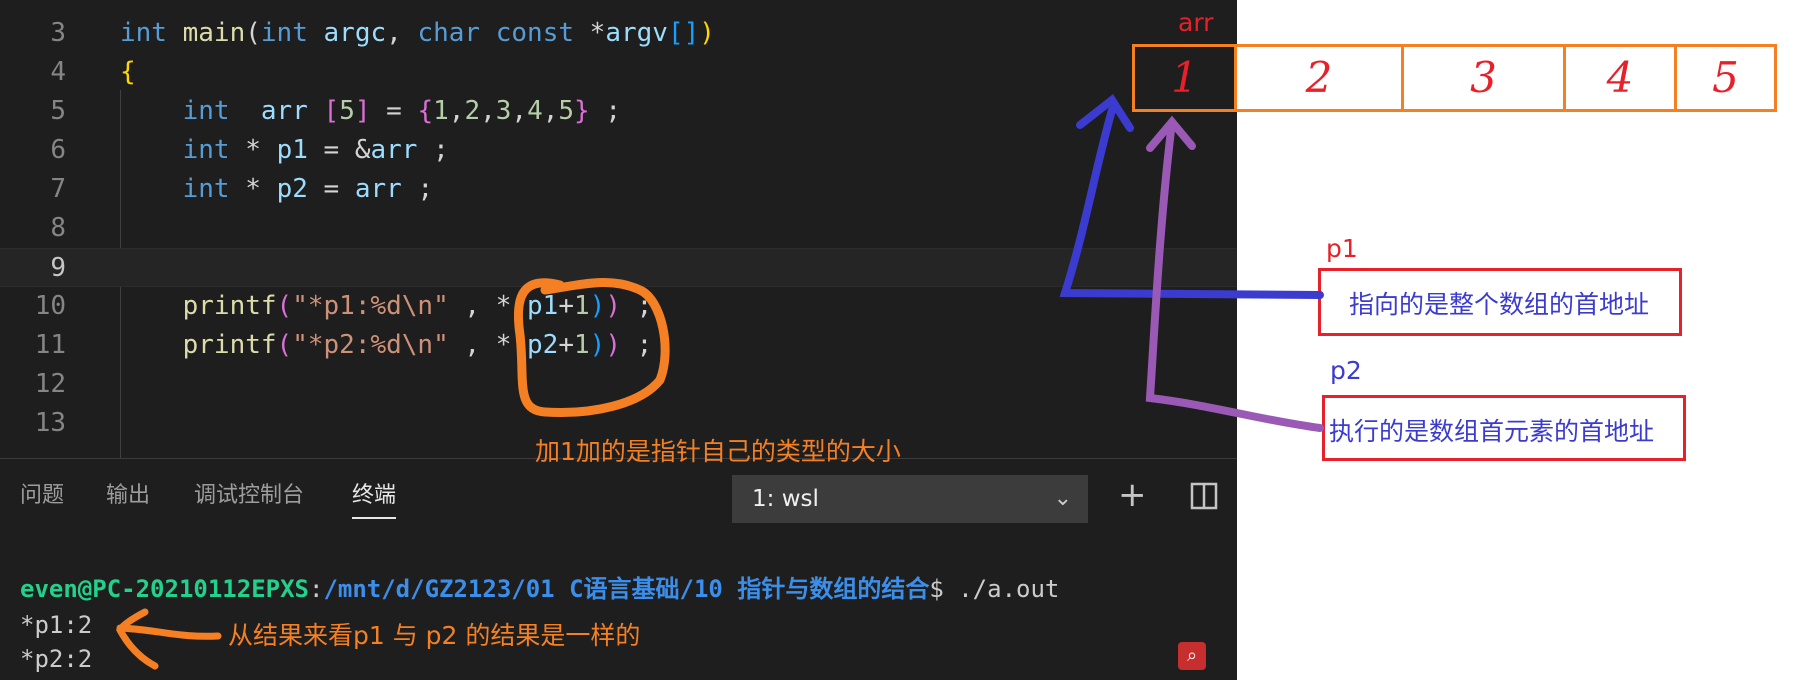 Image resolution: width=1808 pixels, height=680 pixels. I want to click on tab-output: 输出, so click(128, 493).